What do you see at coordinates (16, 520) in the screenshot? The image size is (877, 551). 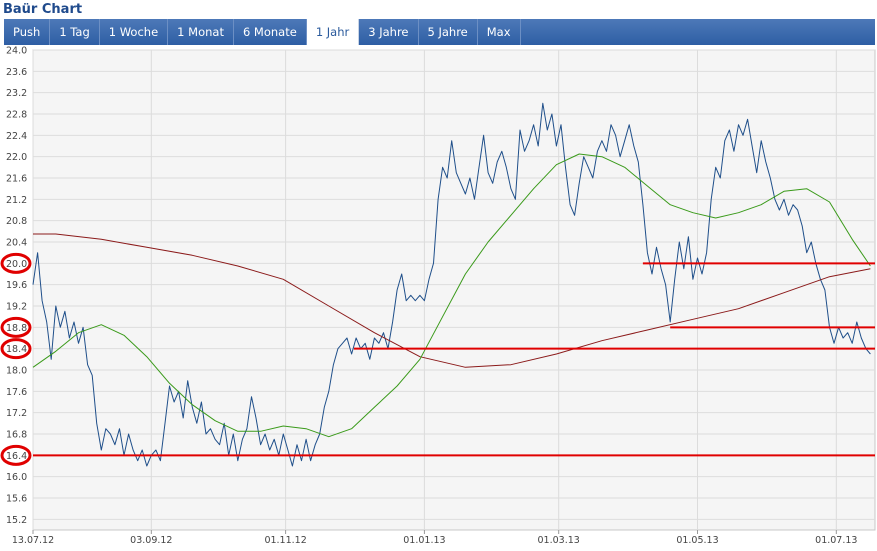 I see `y-tick-label: 15.2` at bounding box center [16, 520].